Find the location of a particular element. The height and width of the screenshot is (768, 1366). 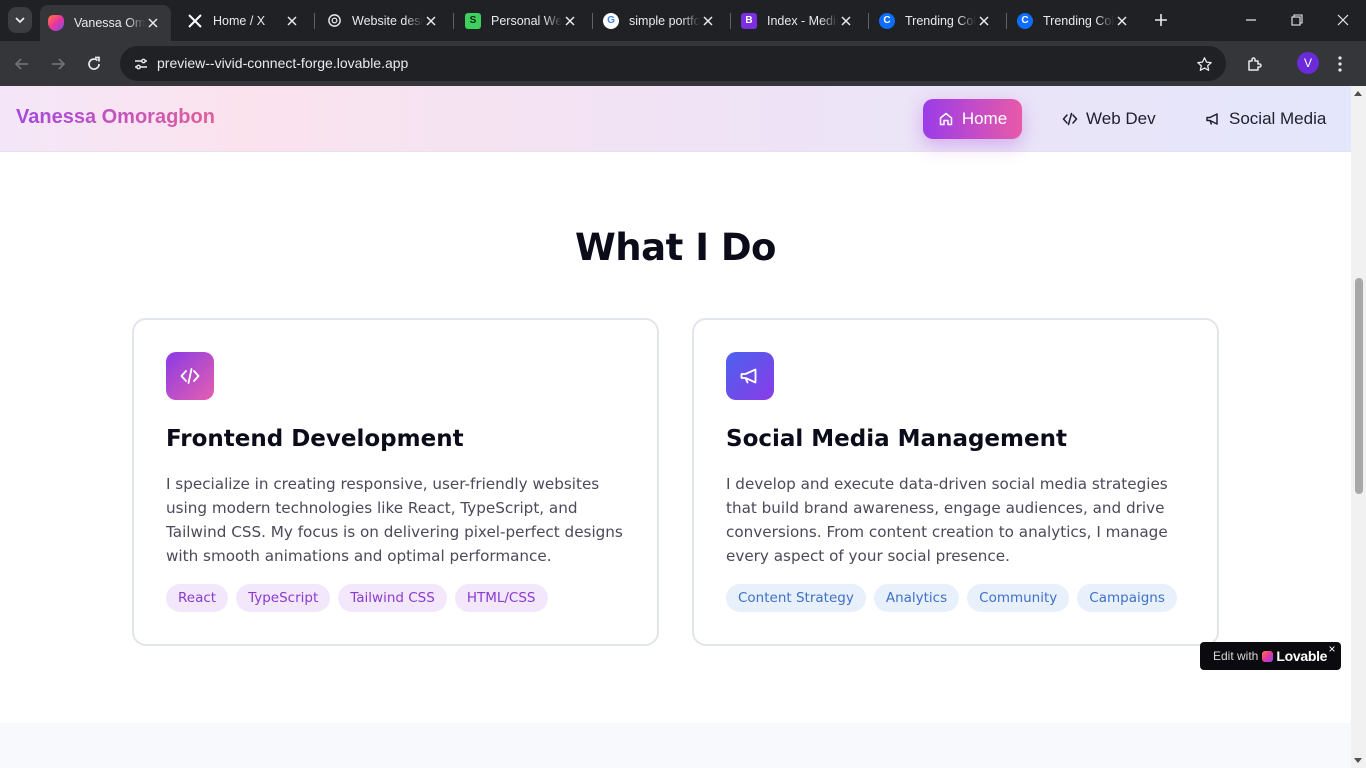

card-title: Social Media Management is located at coordinates (896, 439).